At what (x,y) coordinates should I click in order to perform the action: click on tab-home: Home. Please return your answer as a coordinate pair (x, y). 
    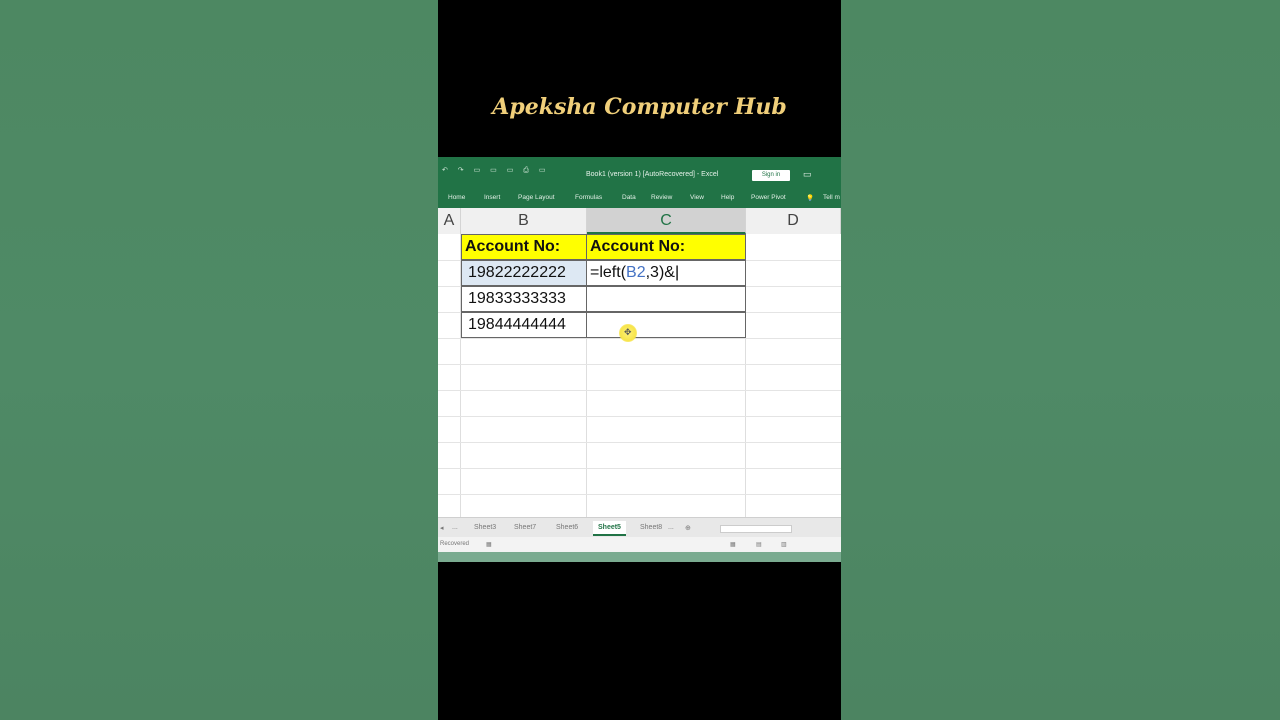
    Looking at the image, I should click on (456, 197).